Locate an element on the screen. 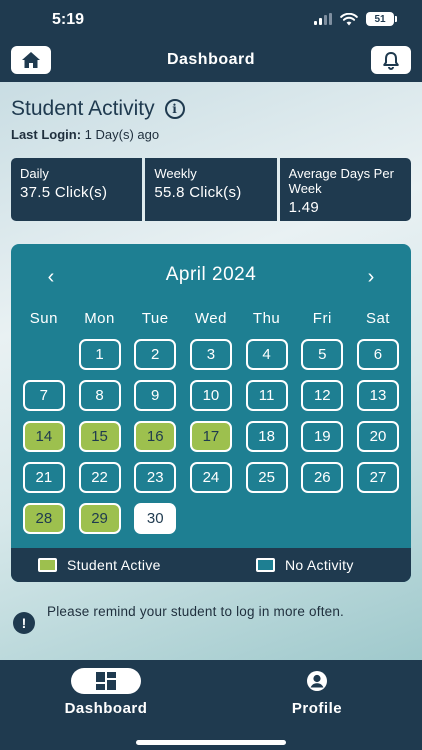 This screenshot has width=422, height=750. nav-profile-icon-wrap is located at coordinates (317, 681).